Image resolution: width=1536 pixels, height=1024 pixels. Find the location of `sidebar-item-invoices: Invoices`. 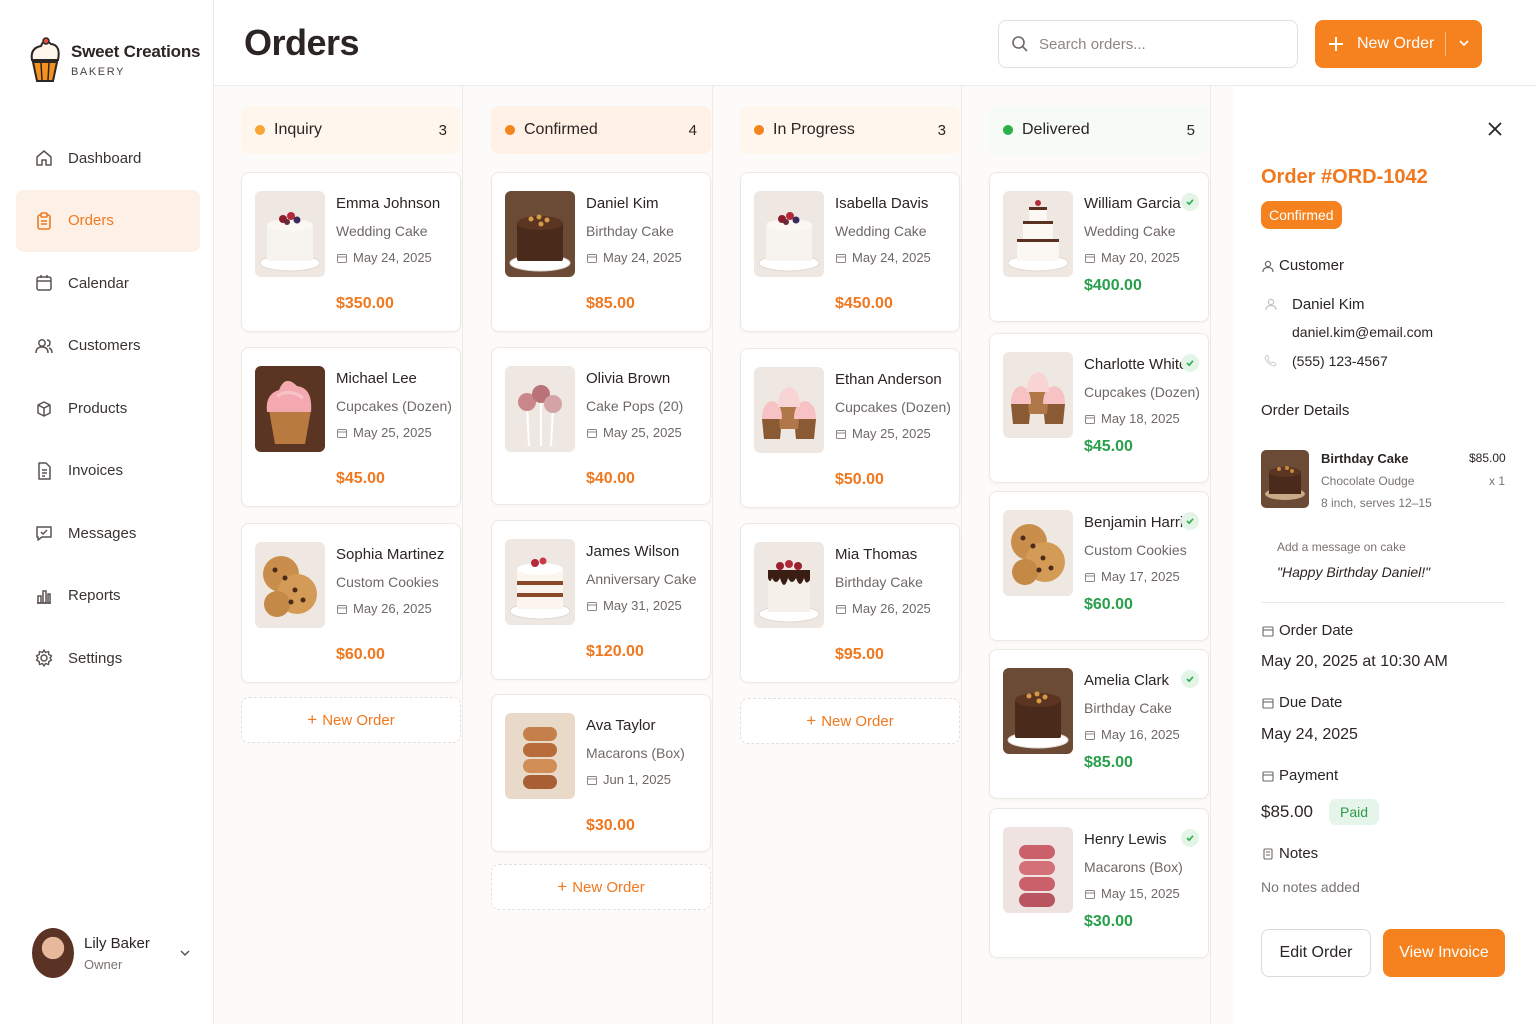

sidebar-item-invoices: Invoices is located at coordinates (108, 471).